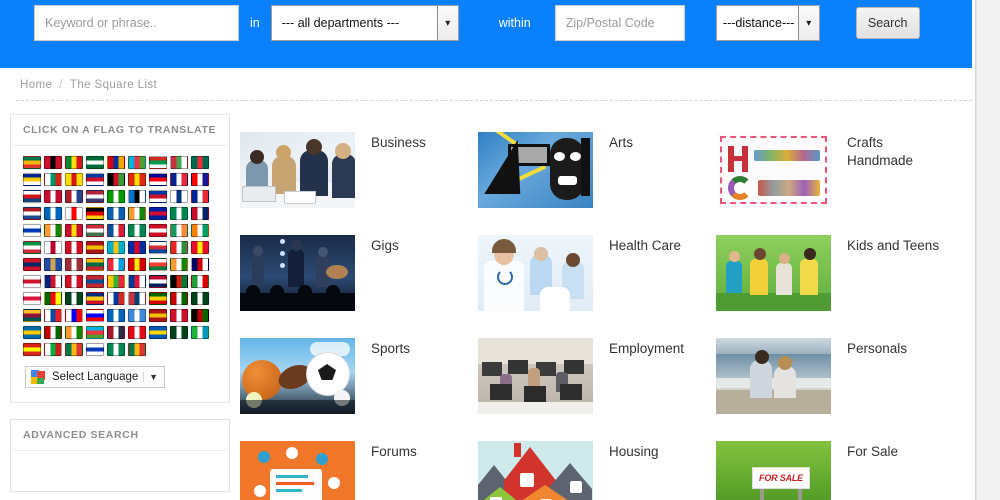 The width and height of the screenshot is (1000, 500). Describe the element at coordinates (178, 162) in the screenshot. I see `flag-belarus` at that location.